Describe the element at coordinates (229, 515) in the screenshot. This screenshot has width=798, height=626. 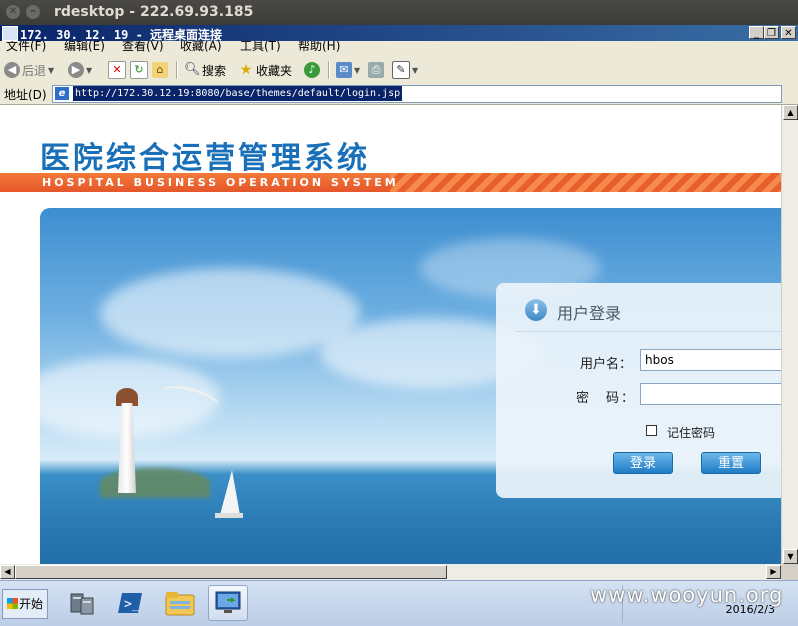
I see `sailboat-hull` at that location.